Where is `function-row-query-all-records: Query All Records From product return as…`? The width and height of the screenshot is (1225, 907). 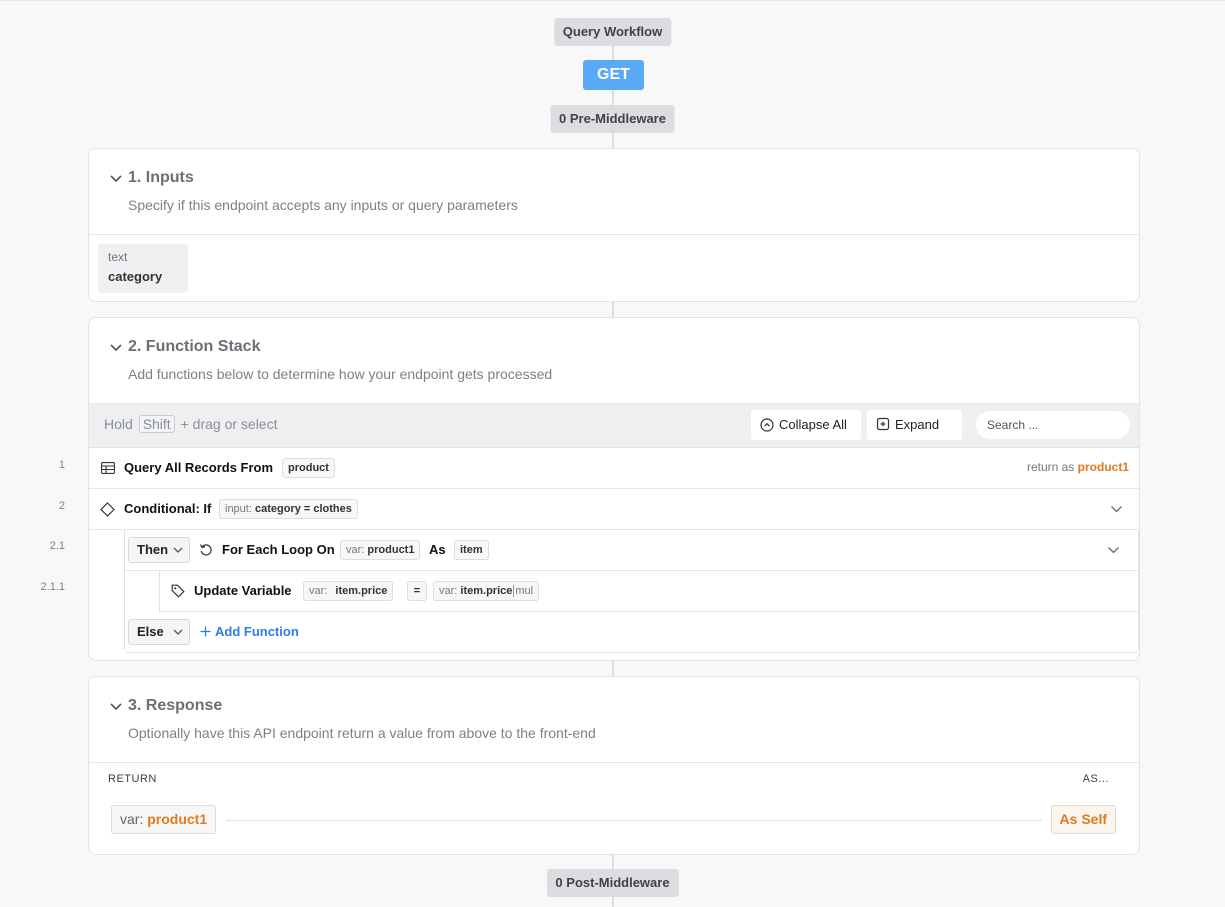 function-row-query-all-records: Query All Records From product return as… is located at coordinates (614, 468).